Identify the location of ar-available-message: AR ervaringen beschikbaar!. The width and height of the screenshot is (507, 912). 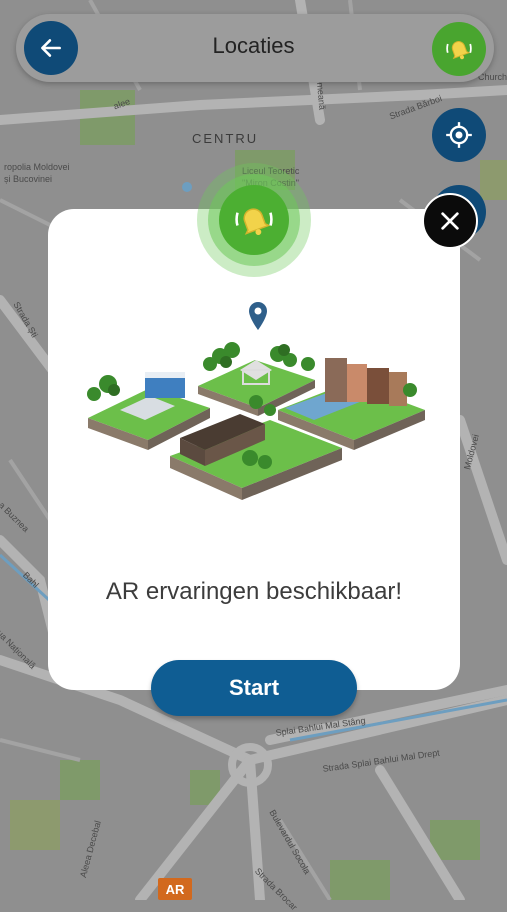
(254, 591).